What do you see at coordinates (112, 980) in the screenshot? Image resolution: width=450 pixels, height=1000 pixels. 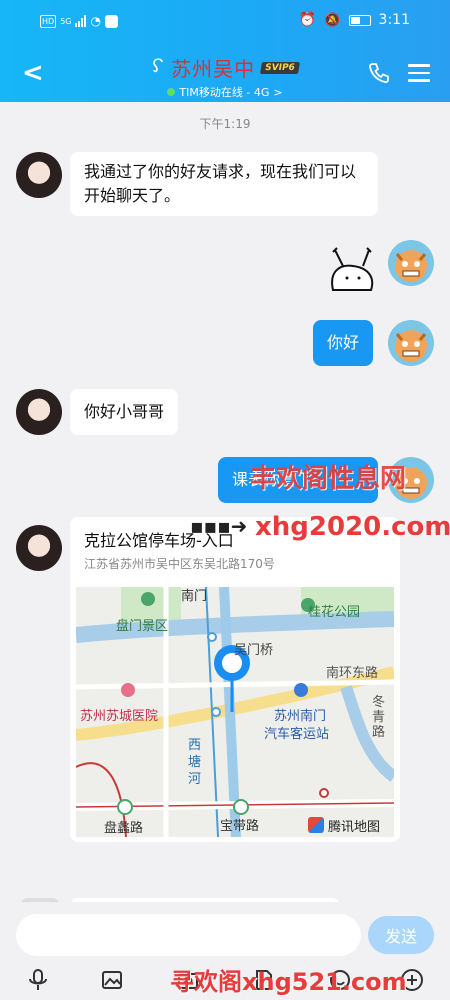 I see `image-icon` at bounding box center [112, 980].